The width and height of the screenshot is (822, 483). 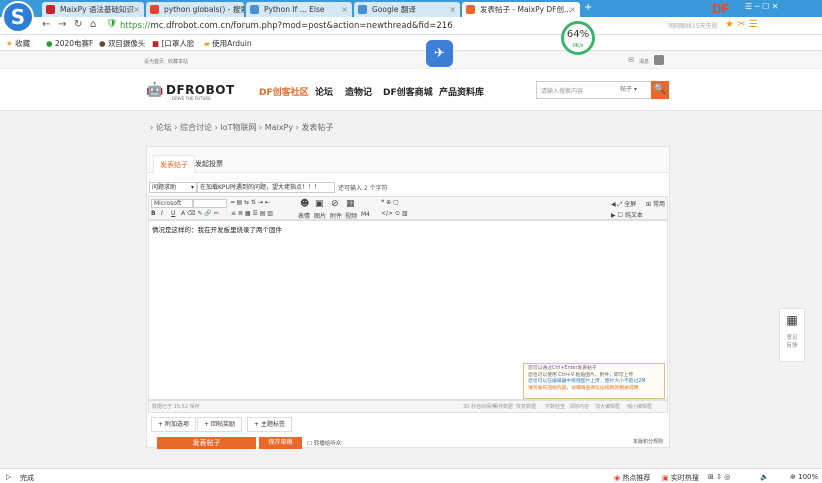 What do you see at coordinates (479, 407) in the screenshot?
I see `status-autosave: 30 秒自动保存` at bounding box center [479, 407].